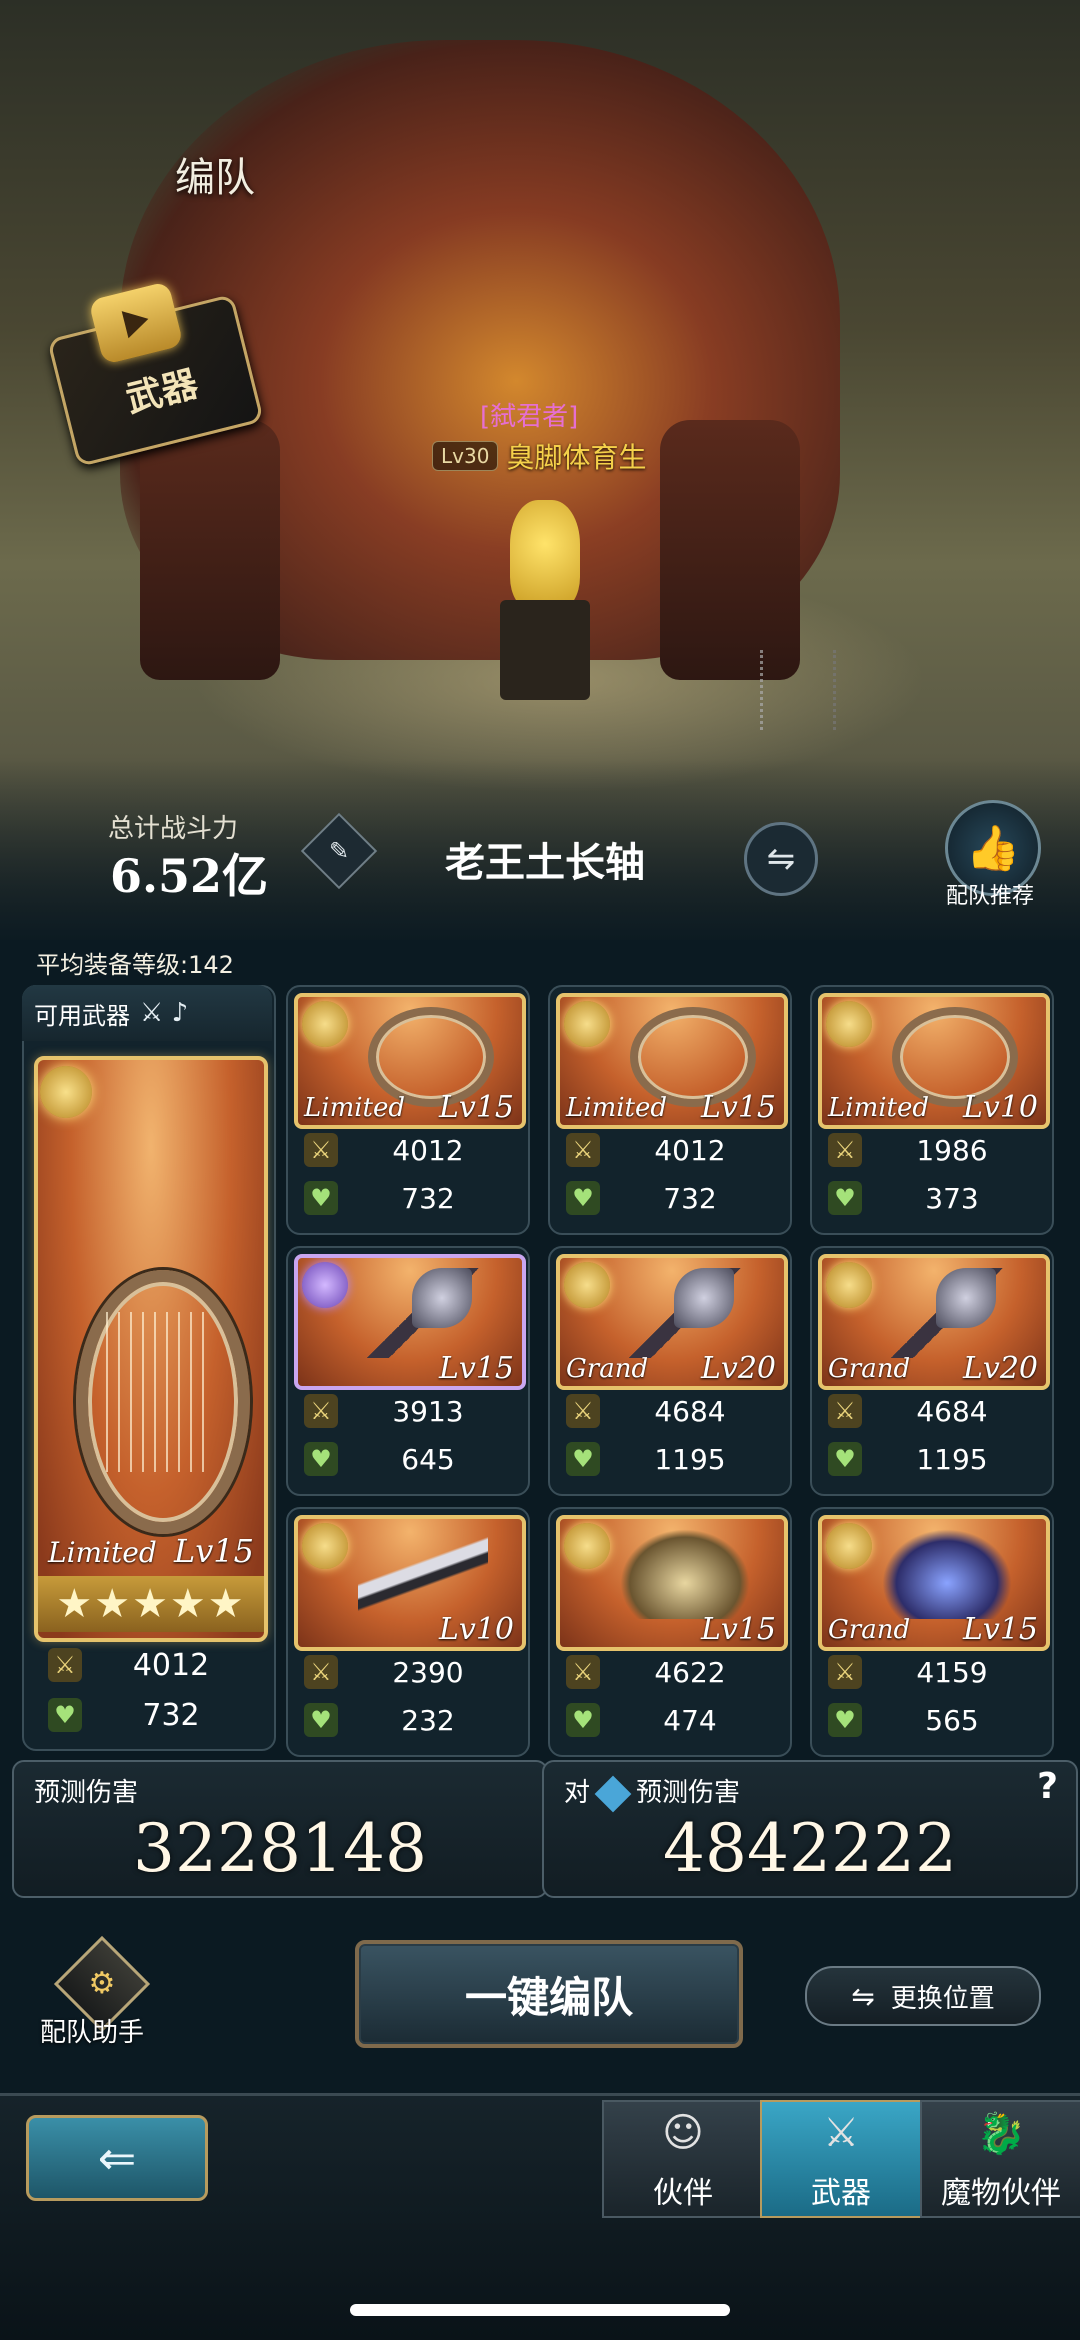 This screenshot has width=1080, height=2340. What do you see at coordinates (92, 2033) in the screenshot?
I see `team-assistant-label: 配队助手` at bounding box center [92, 2033].